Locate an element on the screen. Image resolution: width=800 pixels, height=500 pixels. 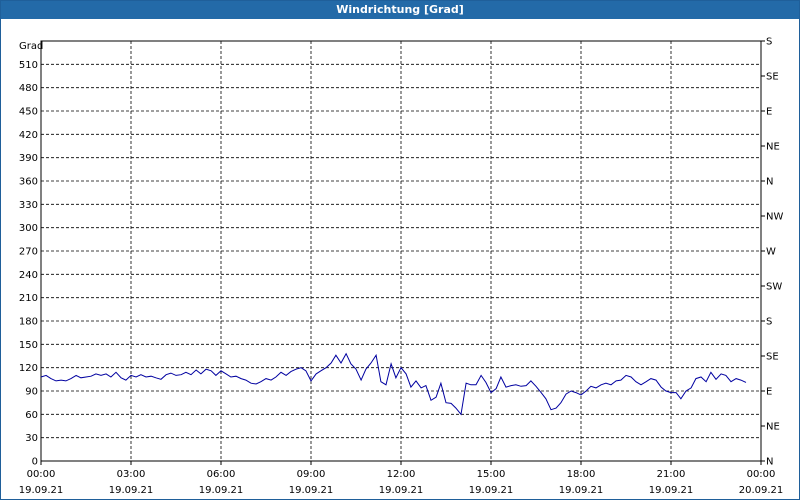
y-tick-label: 240 is located at coordinates (28, 275).